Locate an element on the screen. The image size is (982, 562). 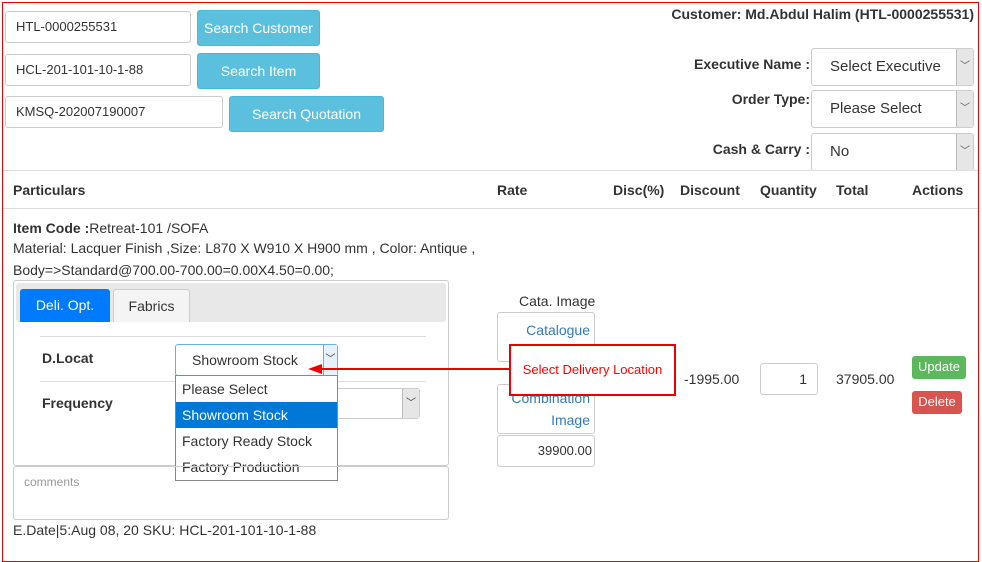
total-value: 37905.00 is located at coordinates (865, 379).